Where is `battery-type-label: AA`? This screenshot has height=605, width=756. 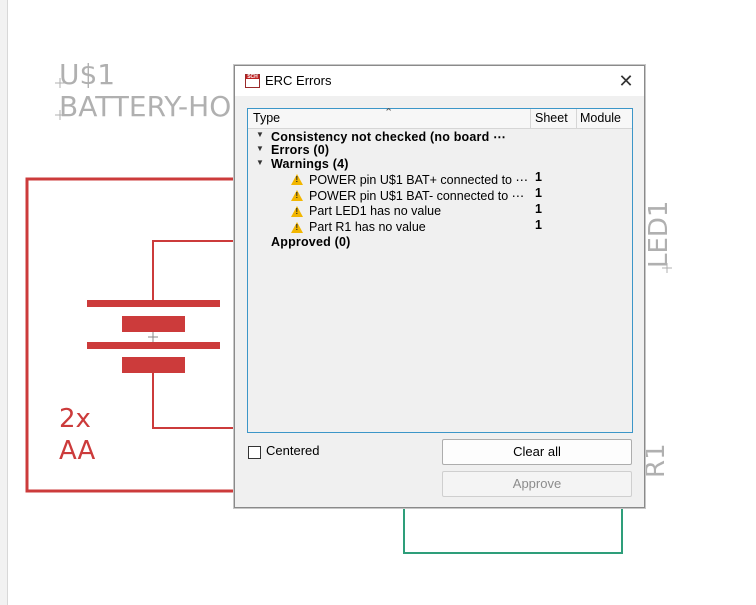 battery-type-label: AA is located at coordinates (77, 451).